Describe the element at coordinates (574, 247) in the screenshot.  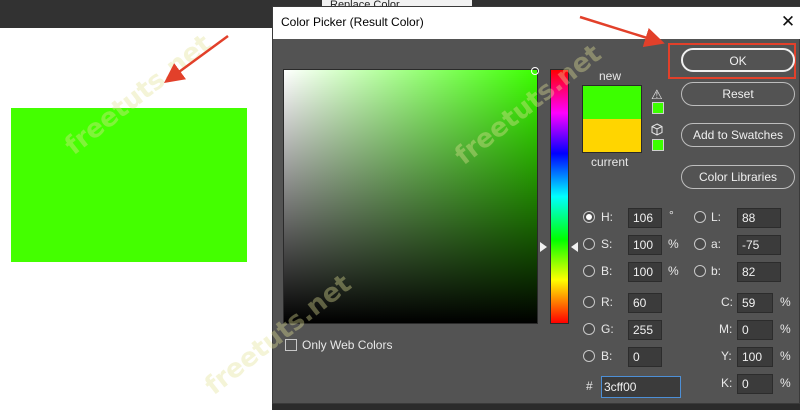
I see `hue-slider-right-handle` at that location.